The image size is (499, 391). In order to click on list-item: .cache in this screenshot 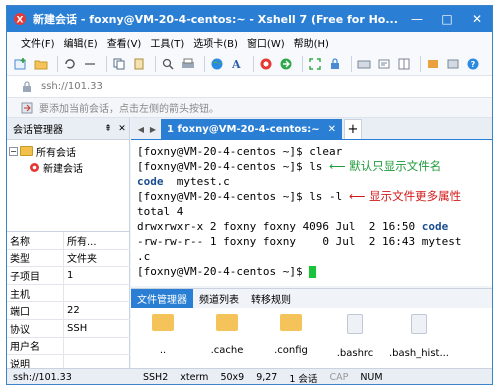, I will do `click(227, 338)`.